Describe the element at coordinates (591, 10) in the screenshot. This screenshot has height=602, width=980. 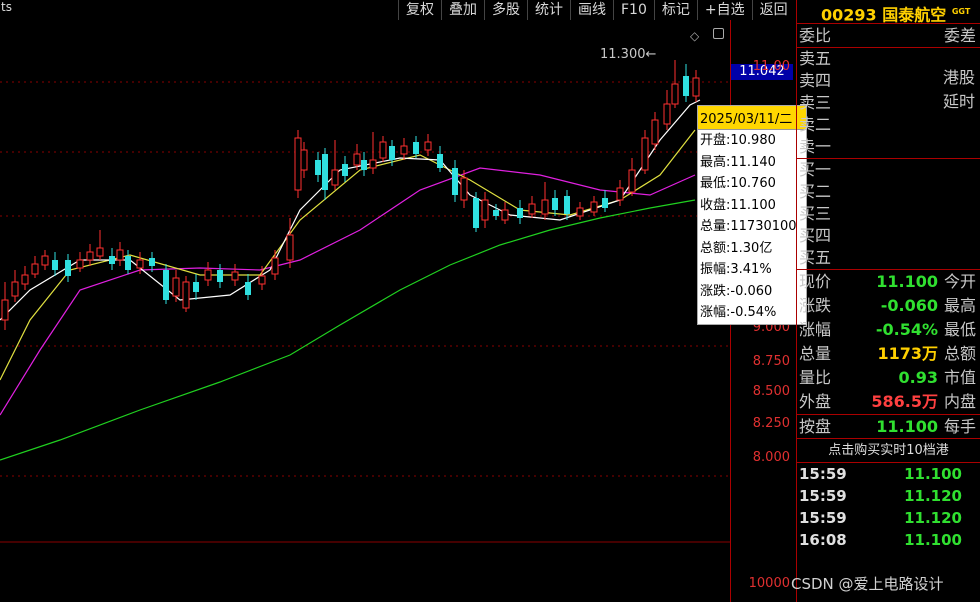
I see `toolbar-button-4: 画线` at that location.